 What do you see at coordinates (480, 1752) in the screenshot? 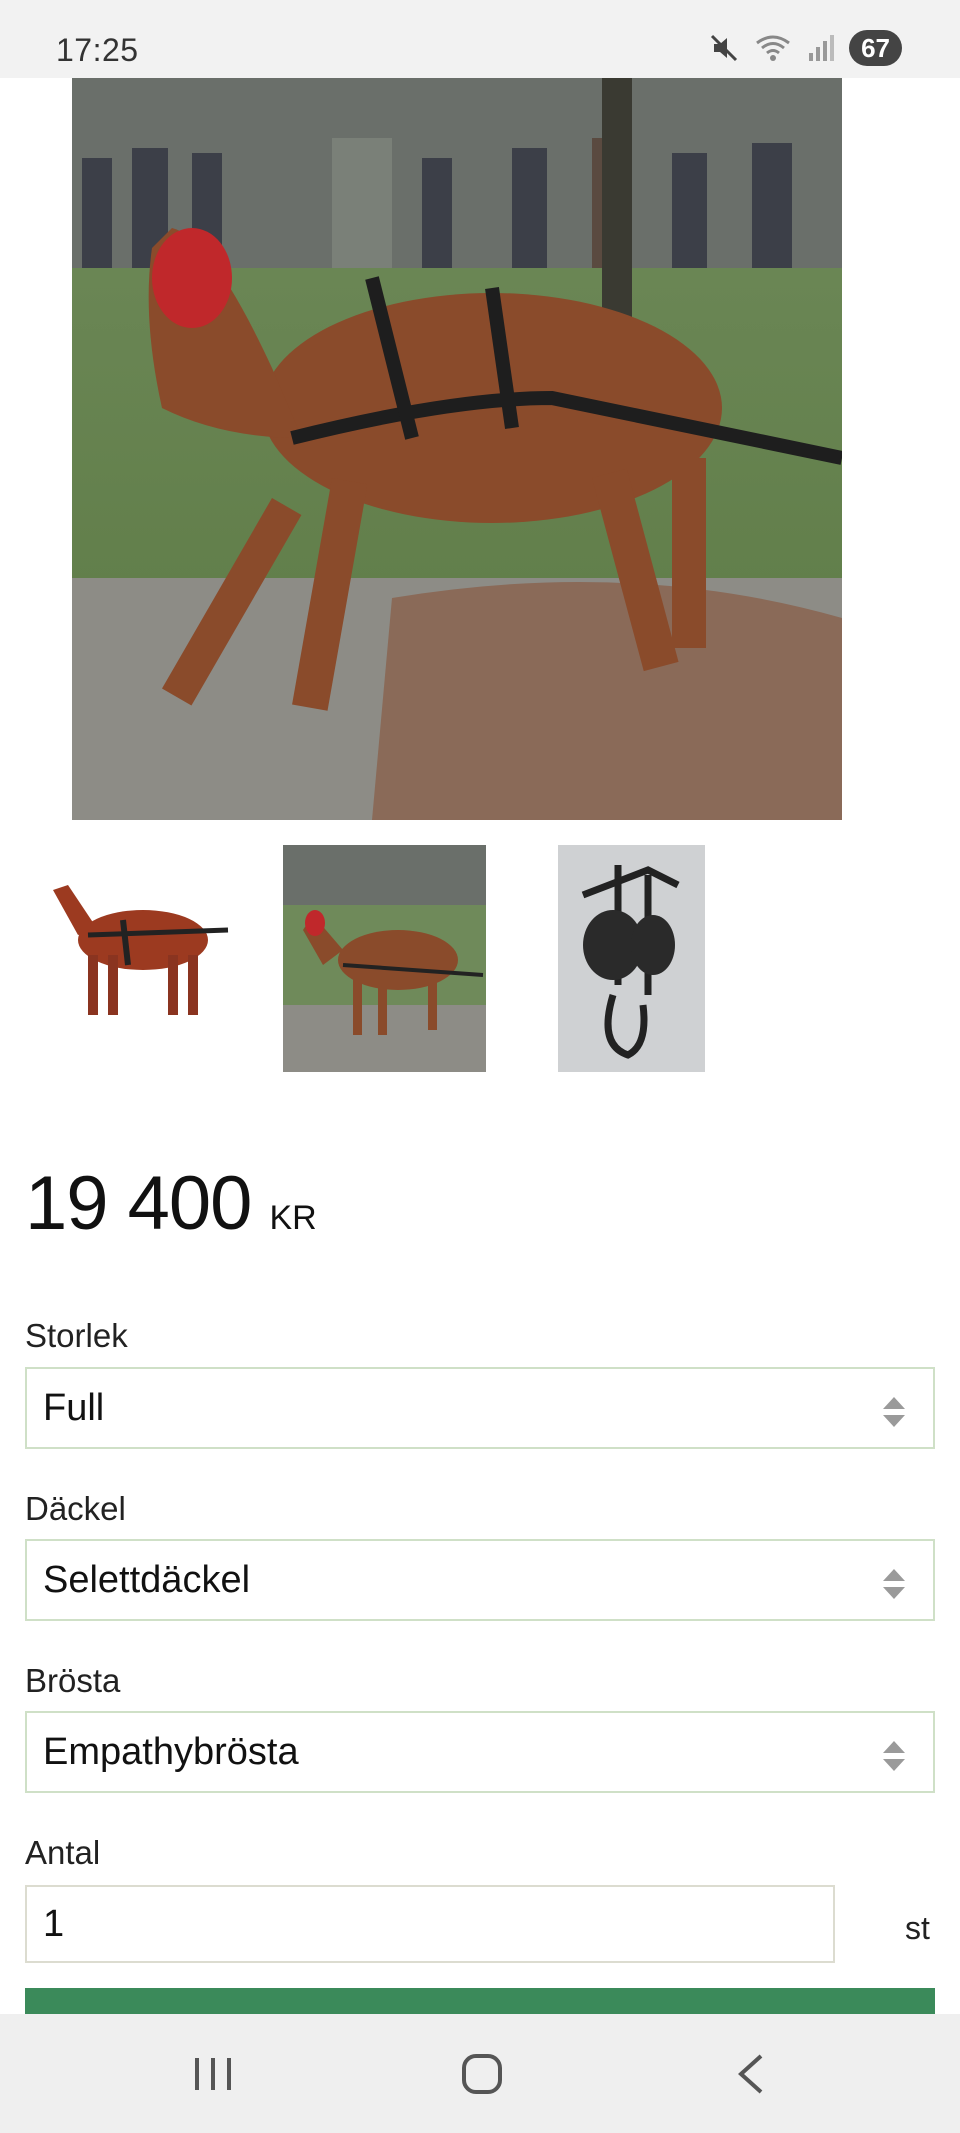
I see `breast-select: Empathybrösta` at bounding box center [480, 1752].